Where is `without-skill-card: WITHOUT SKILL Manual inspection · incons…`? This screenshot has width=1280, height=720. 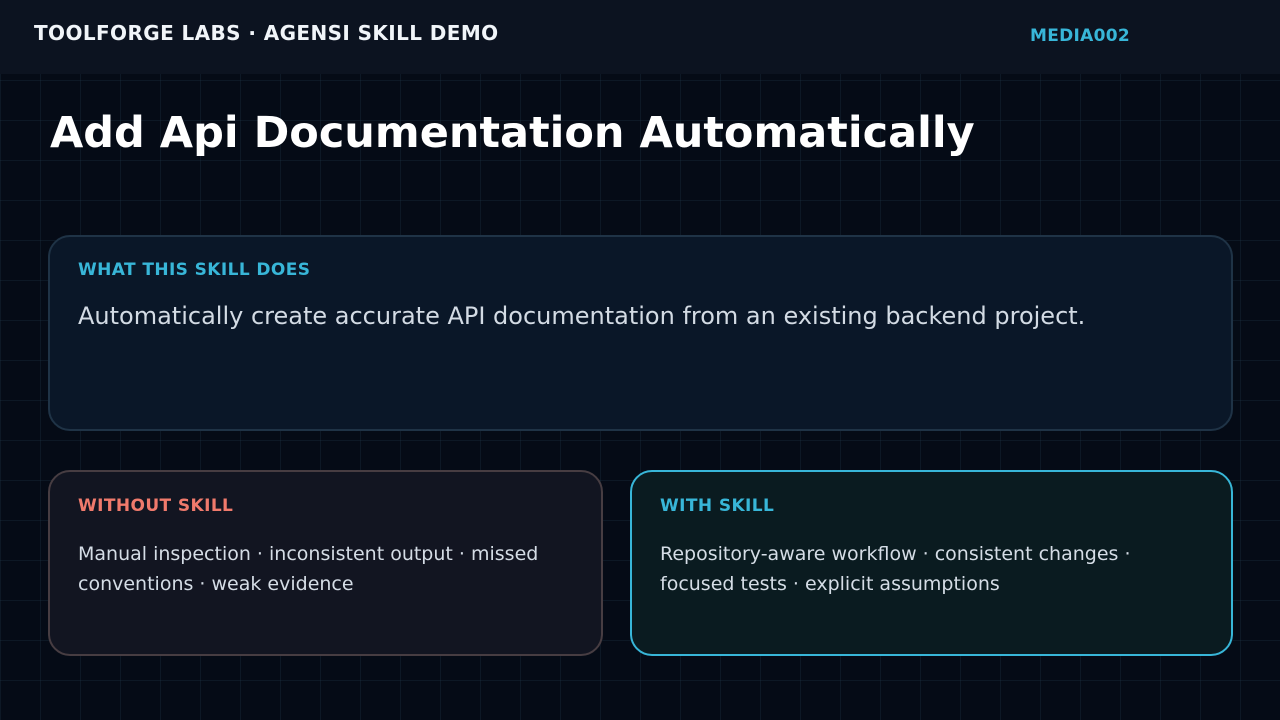 without-skill-card: WITHOUT SKILL Manual inspection · incons… is located at coordinates (325, 563).